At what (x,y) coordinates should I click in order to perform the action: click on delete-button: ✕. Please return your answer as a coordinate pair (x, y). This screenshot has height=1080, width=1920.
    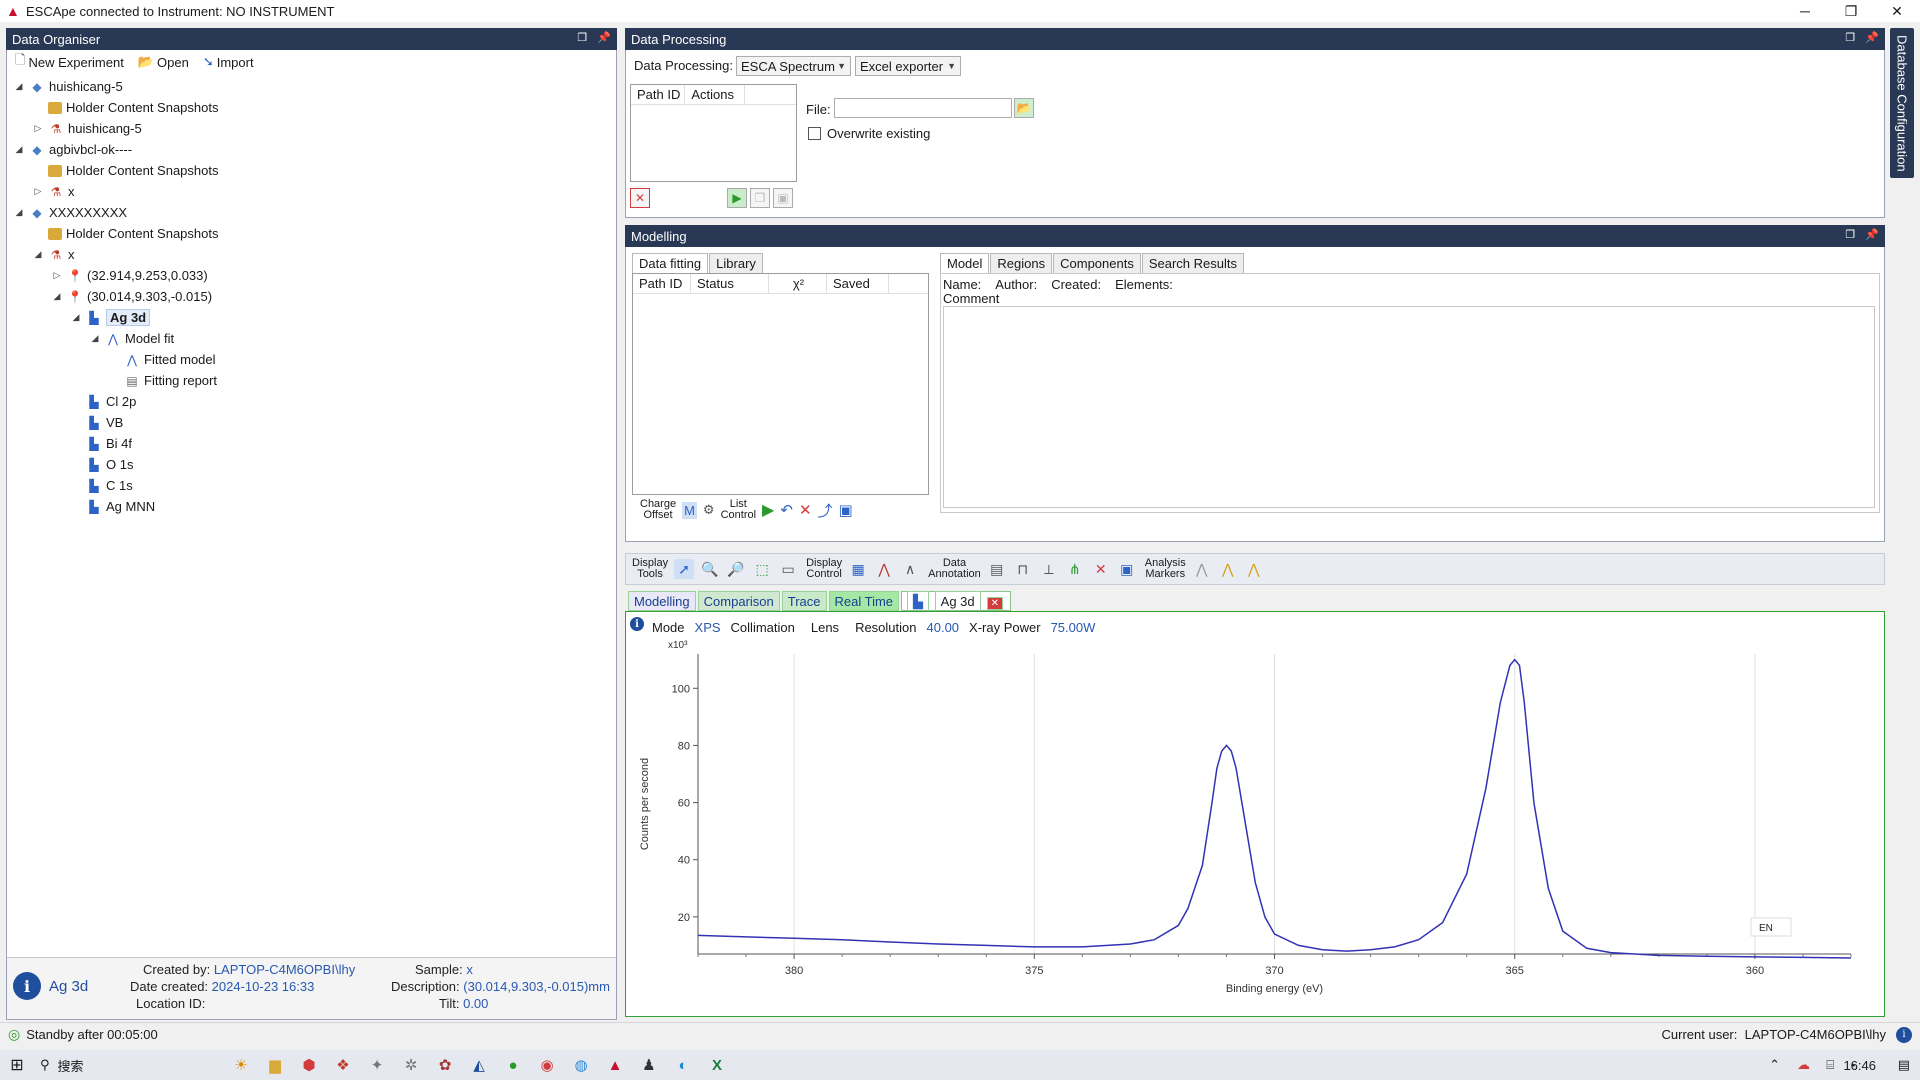
    Looking at the image, I should click on (640, 198).